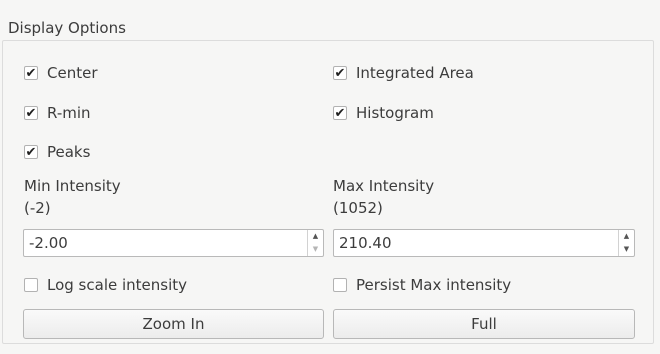 Image resolution: width=660 pixels, height=354 pixels. Describe the element at coordinates (69, 113) in the screenshot. I see `r-min-checkbox-label: R-min` at that location.